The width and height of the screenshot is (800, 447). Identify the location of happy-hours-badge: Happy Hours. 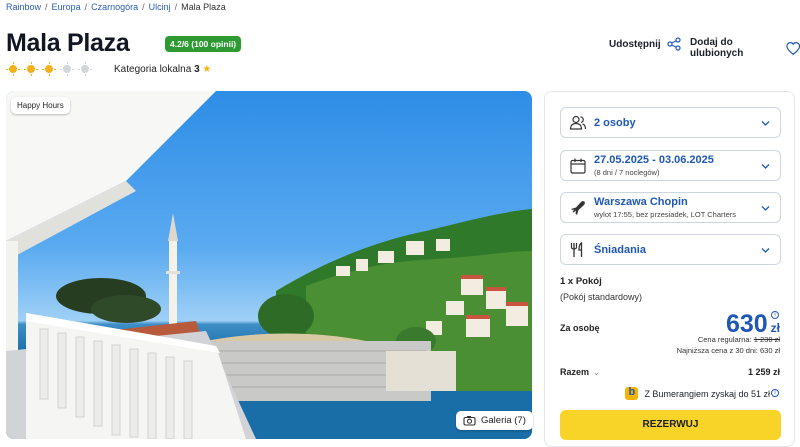
(40, 105).